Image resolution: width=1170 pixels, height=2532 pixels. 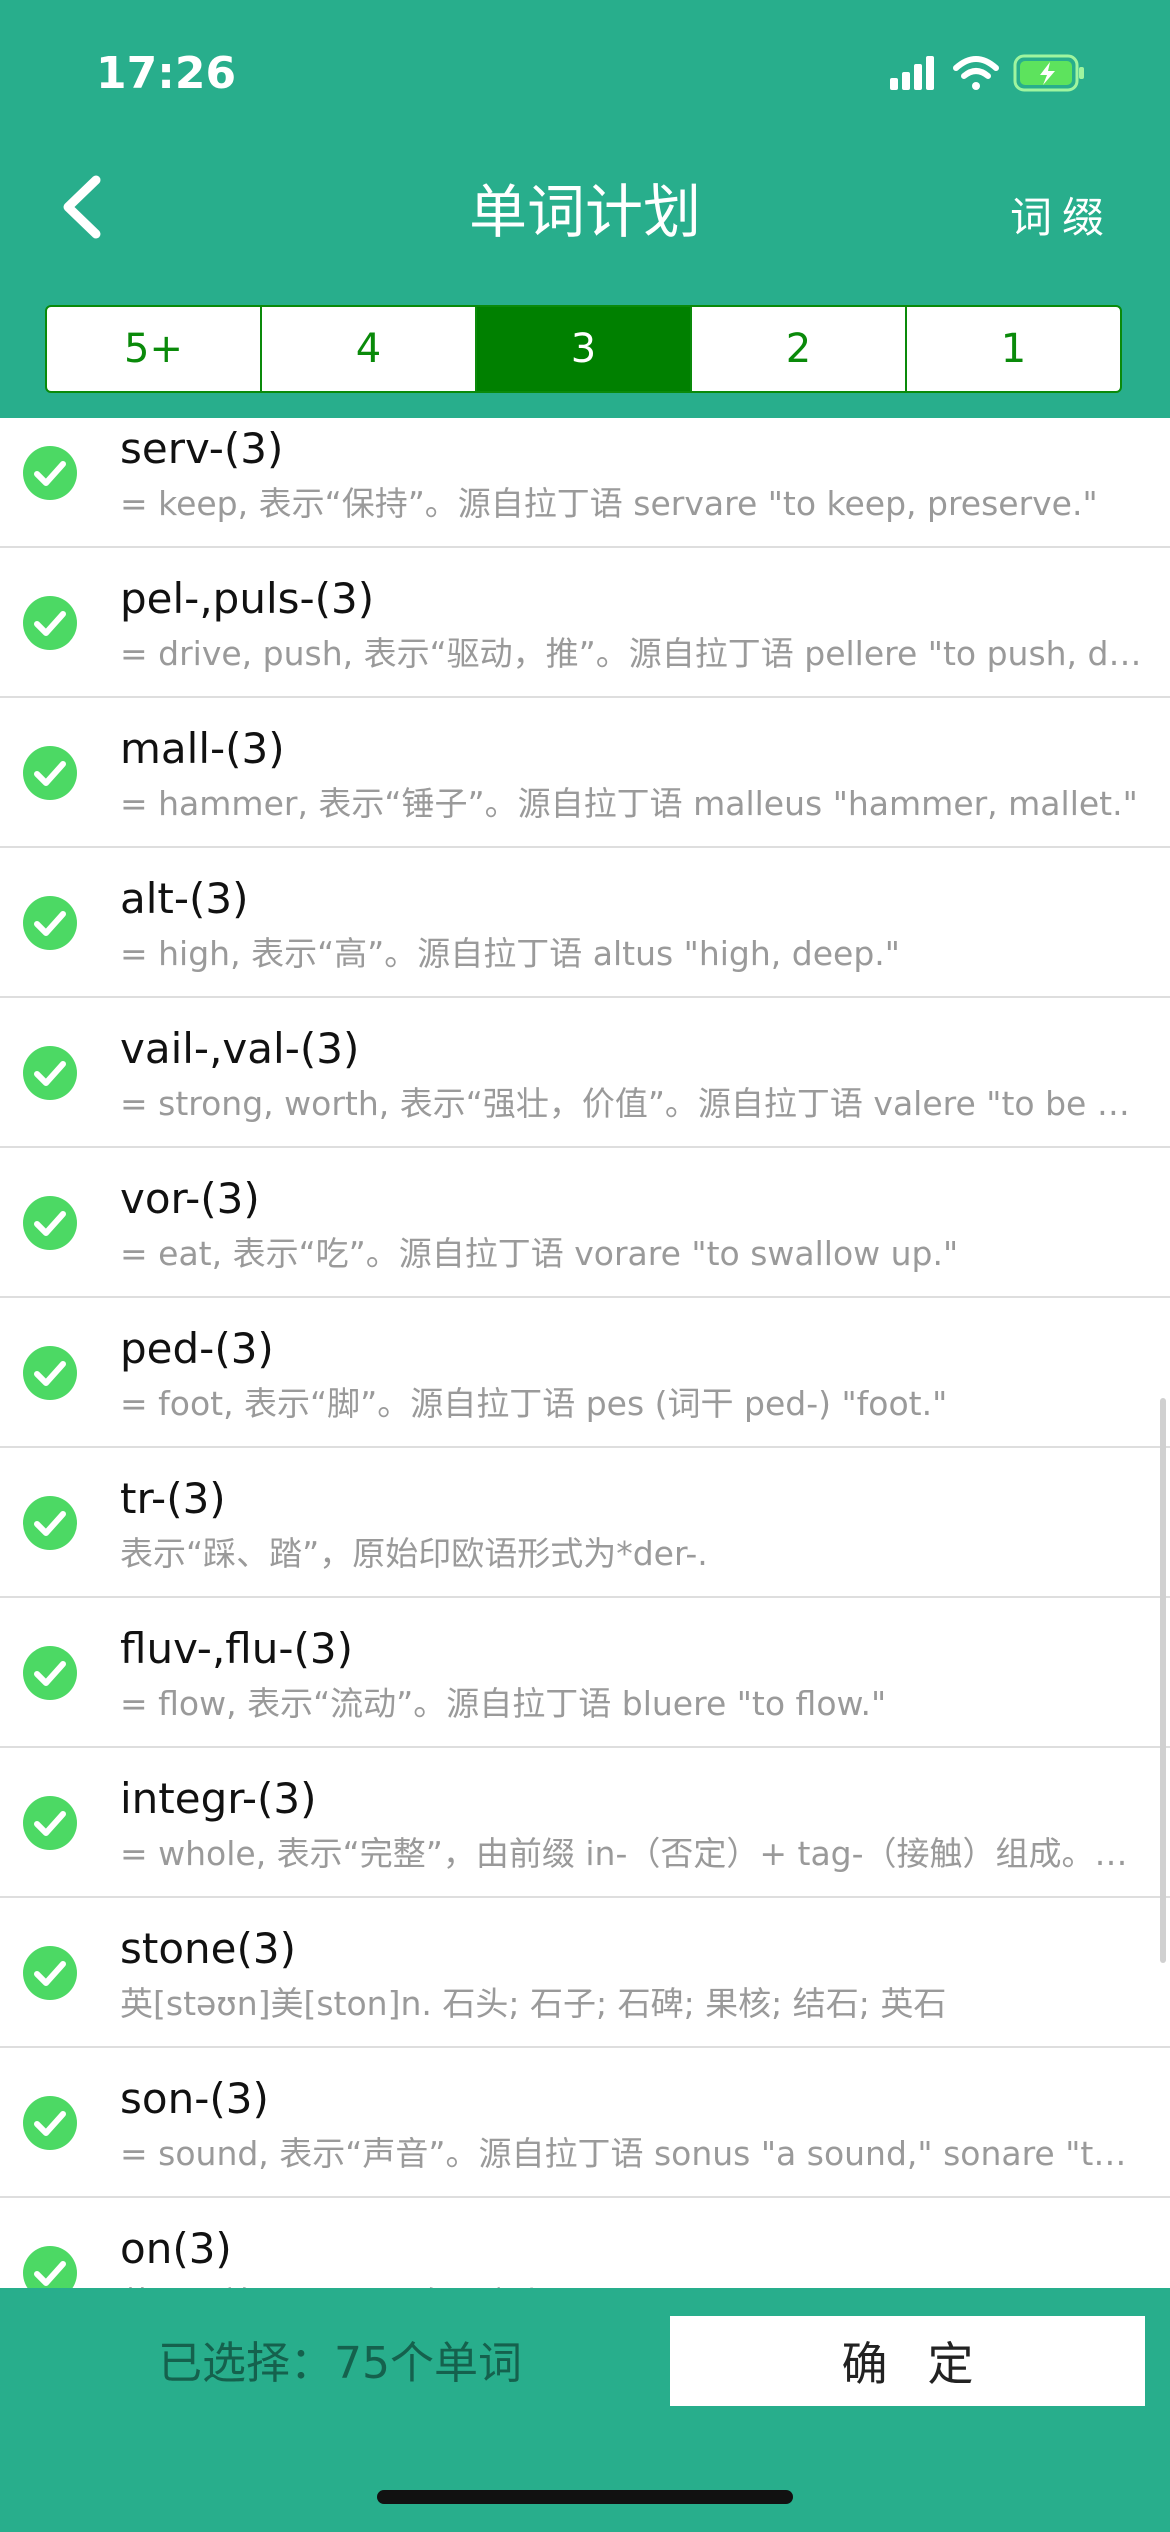 I want to click on battery-icon, so click(x=1048, y=73).